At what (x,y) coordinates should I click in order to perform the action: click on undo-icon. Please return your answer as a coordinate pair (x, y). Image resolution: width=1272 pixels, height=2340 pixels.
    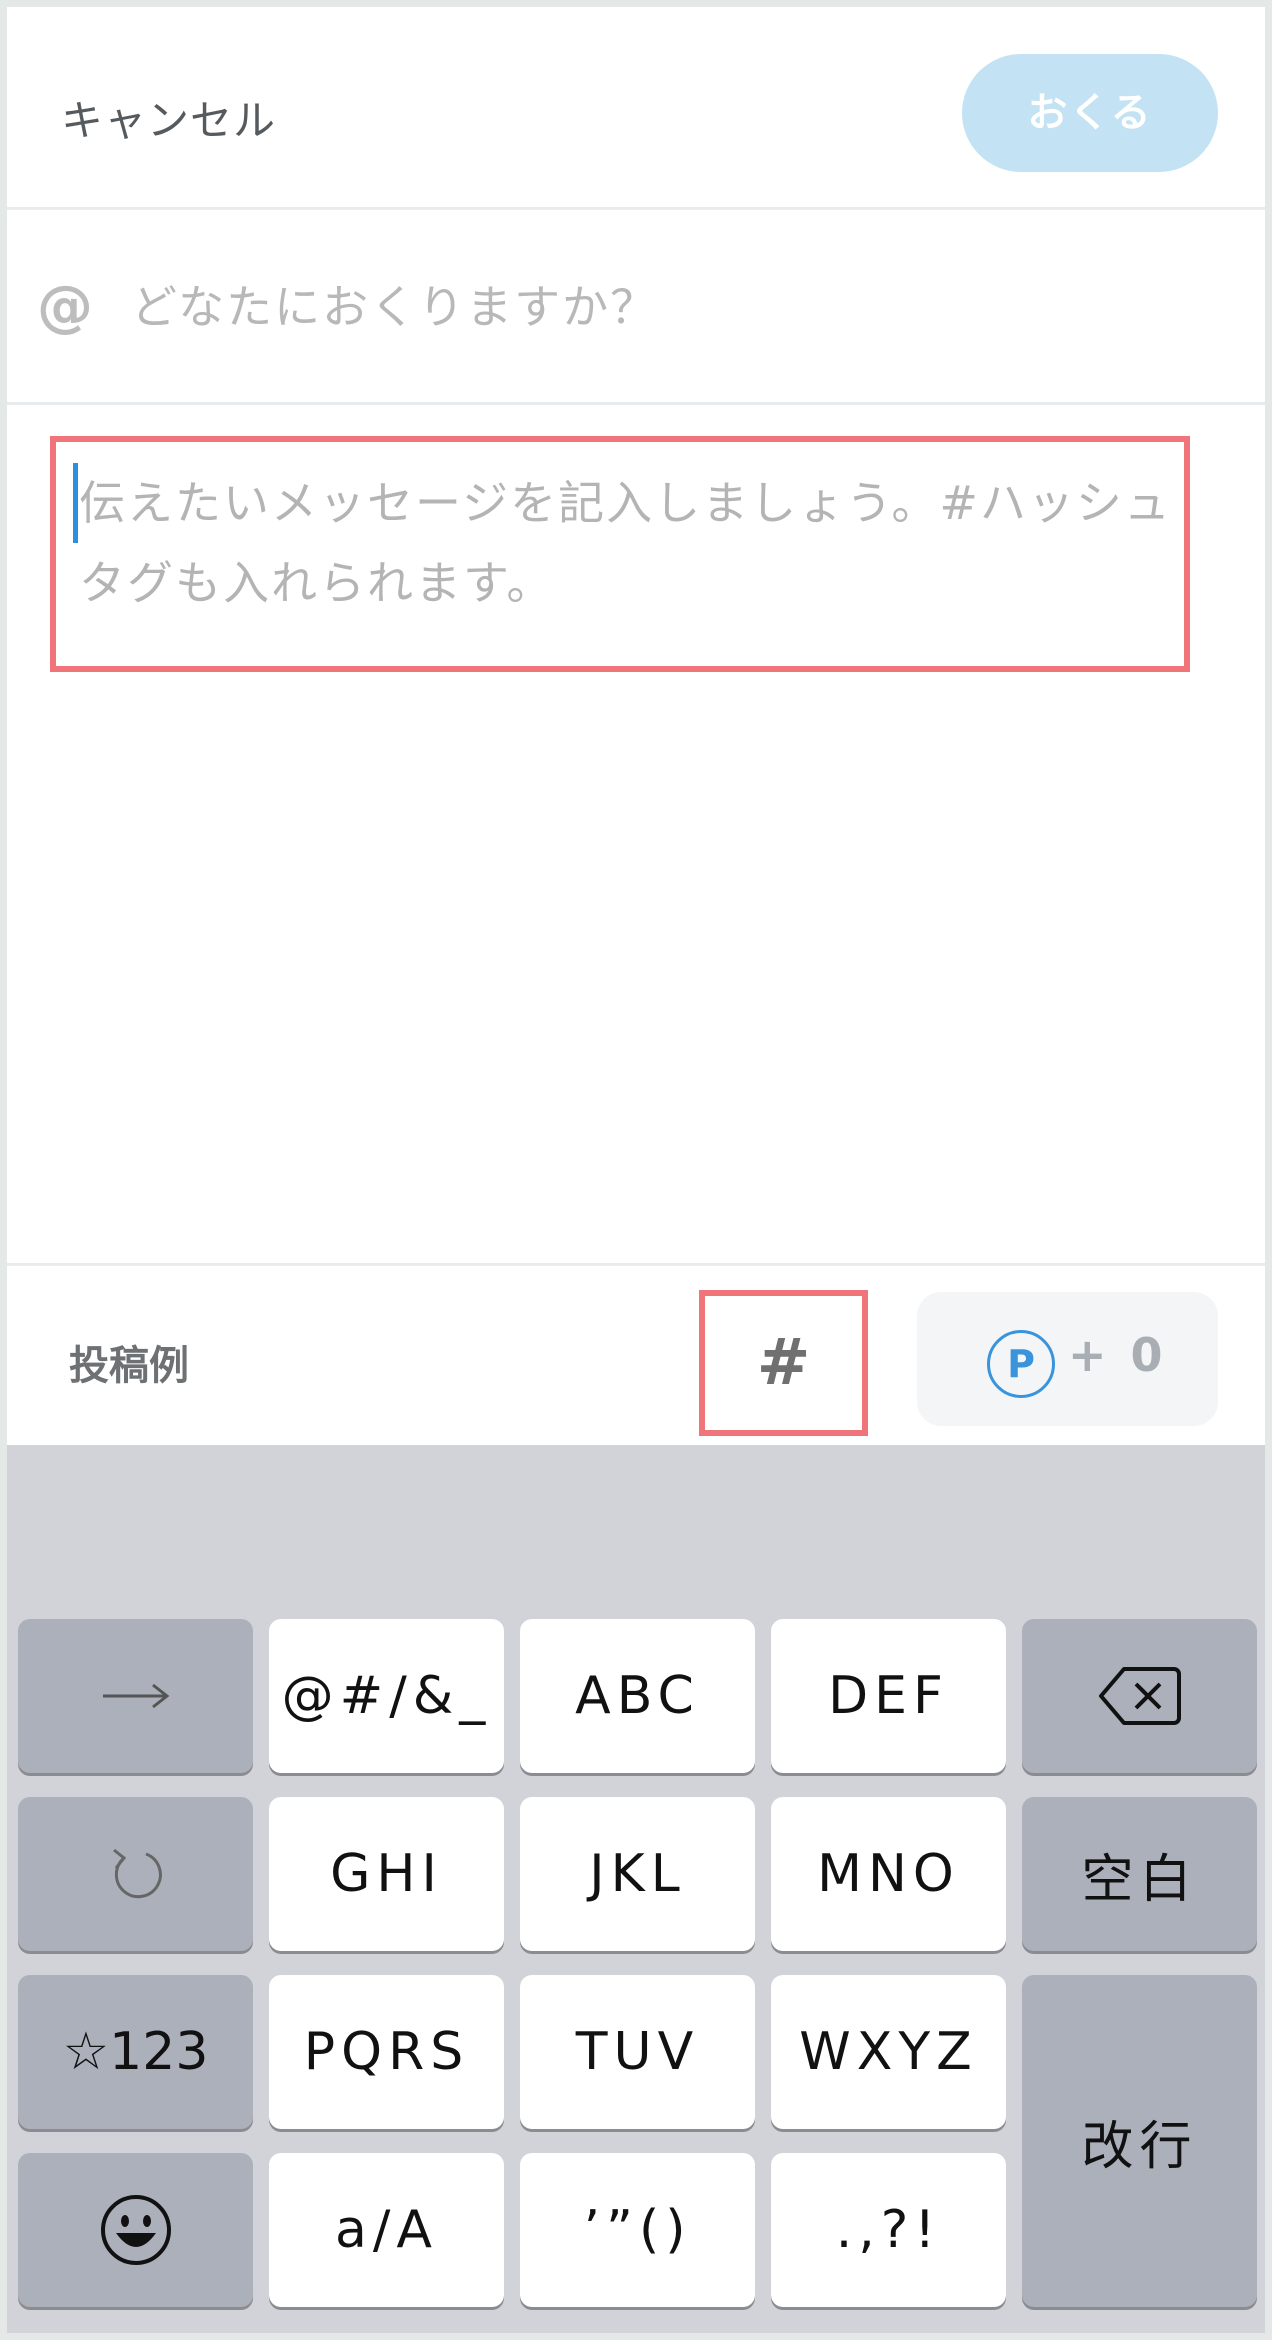
    Looking at the image, I should click on (137, 1873).